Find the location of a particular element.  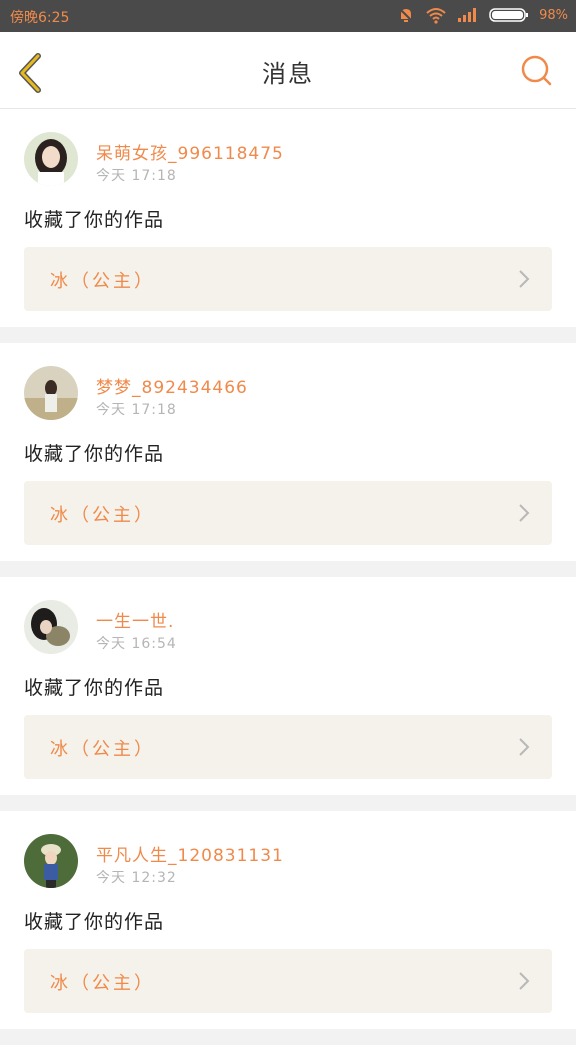

username: 平凡人生_120831131 is located at coordinates (190, 853).